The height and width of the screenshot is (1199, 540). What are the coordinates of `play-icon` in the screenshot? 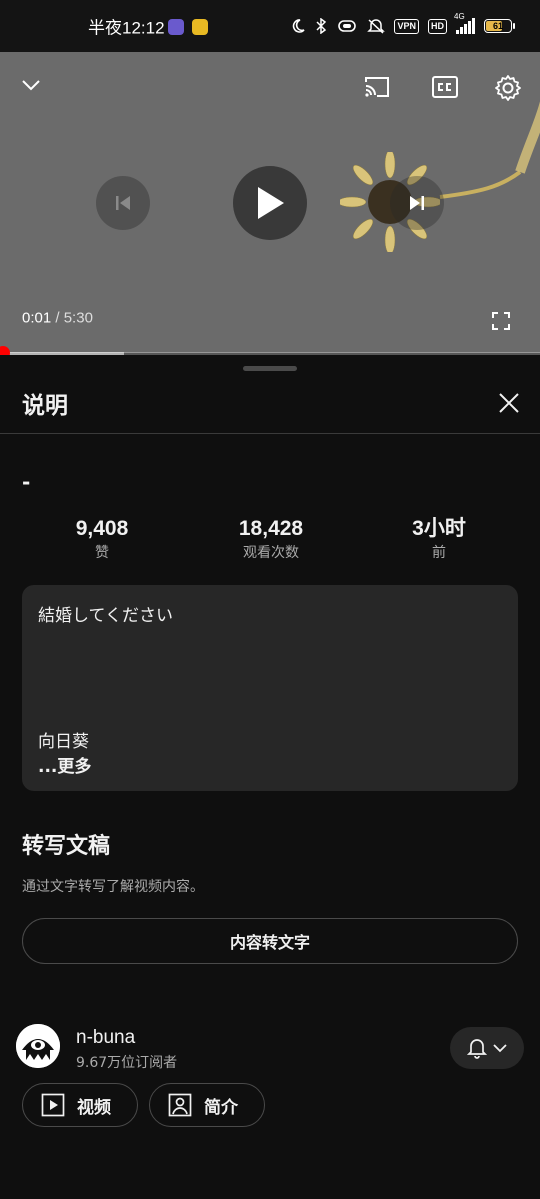 It's located at (271, 203).